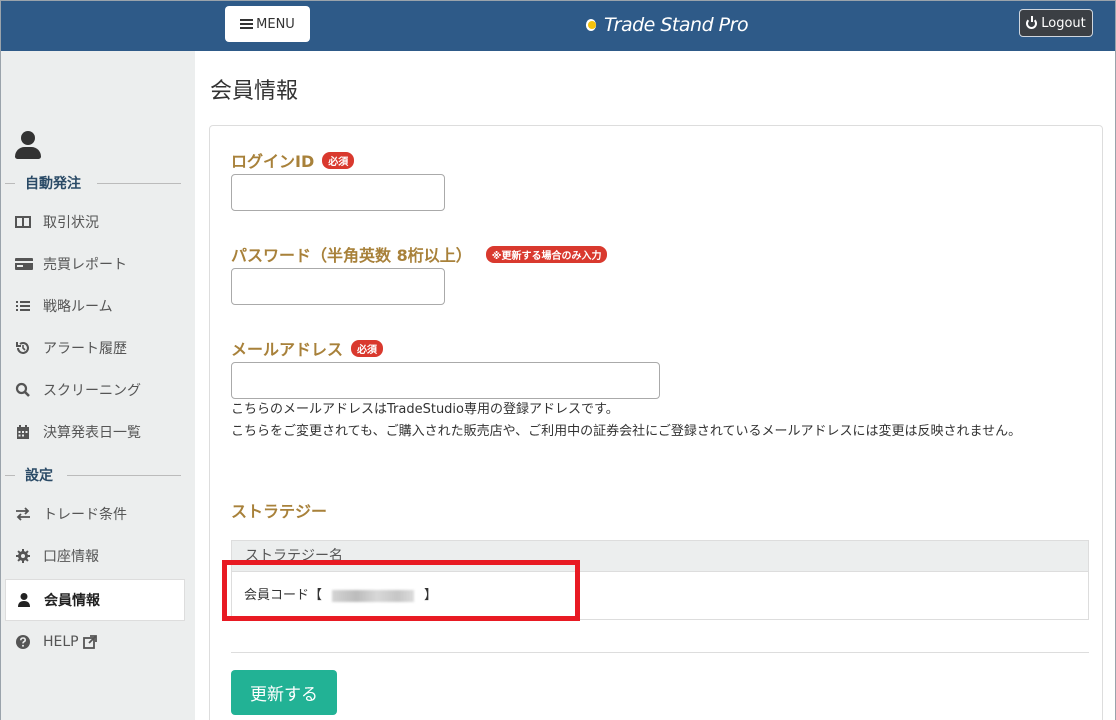 The height and width of the screenshot is (720, 1116). I want to click on hamburger-icon, so click(247, 24).